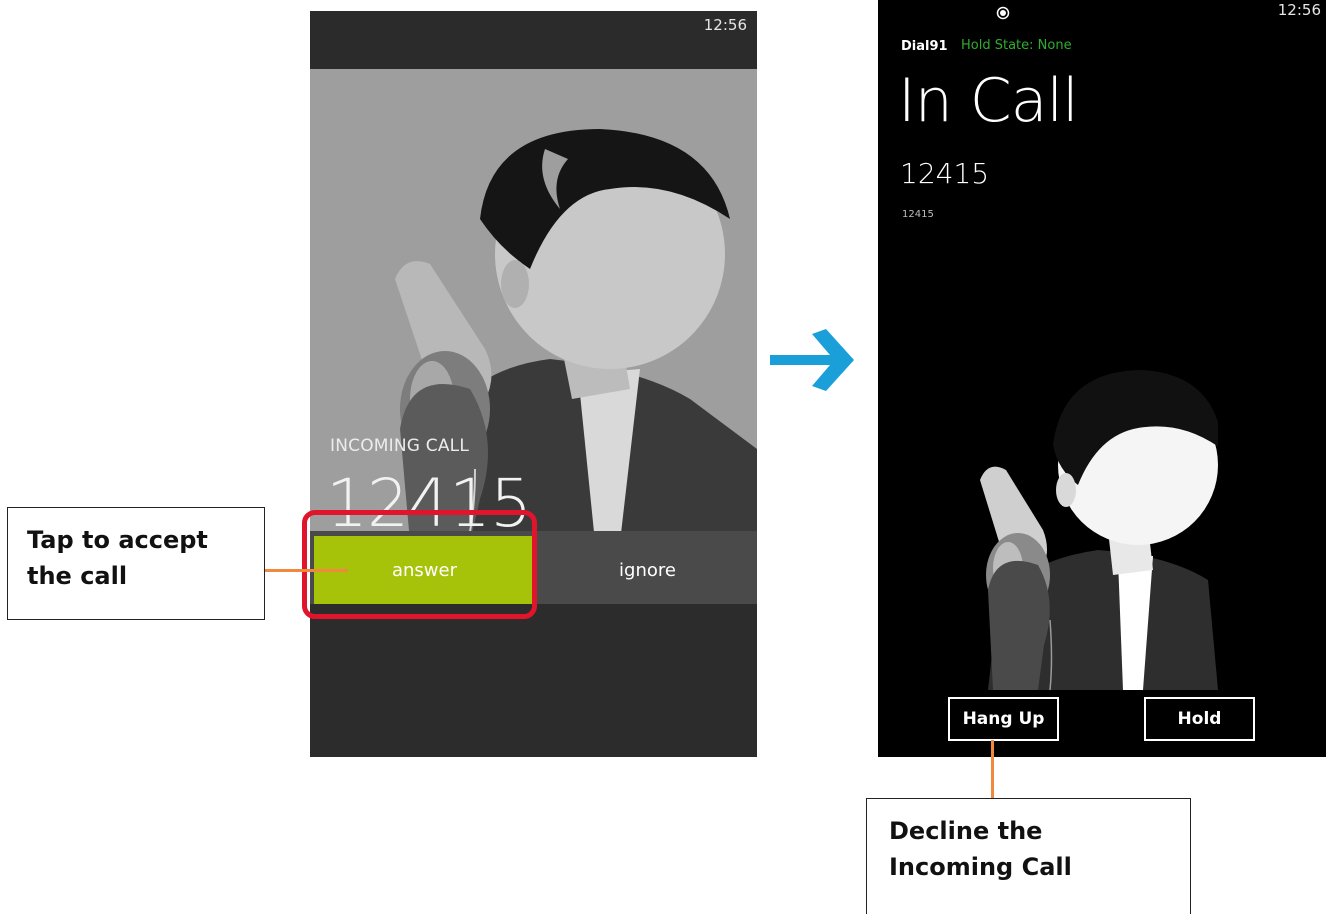 This screenshot has height=914, width=1326. Describe the element at coordinates (399, 446) in the screenshot. I see `incoming-call-label: INCOMING CALL` at that location.